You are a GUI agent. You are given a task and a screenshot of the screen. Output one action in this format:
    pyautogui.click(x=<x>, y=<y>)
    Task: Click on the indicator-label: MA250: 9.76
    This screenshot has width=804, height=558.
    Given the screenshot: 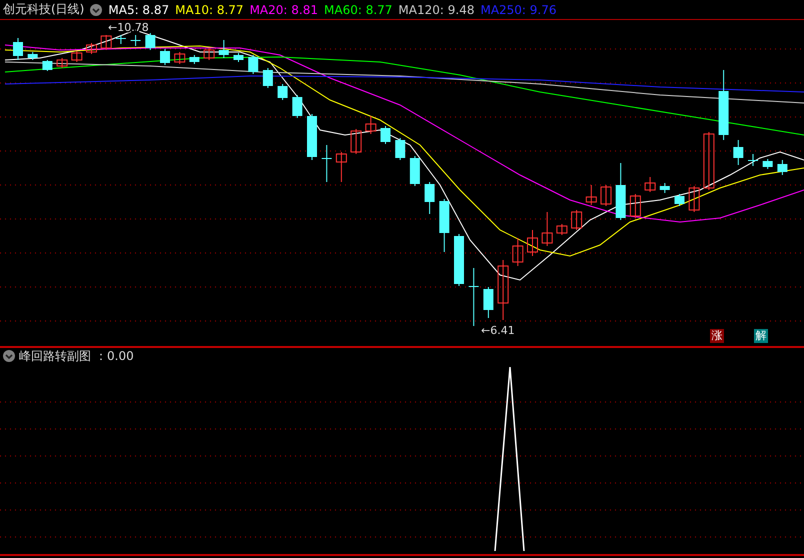 What is the action you would take?
    pyautogui.click(x=518, y=9)
    